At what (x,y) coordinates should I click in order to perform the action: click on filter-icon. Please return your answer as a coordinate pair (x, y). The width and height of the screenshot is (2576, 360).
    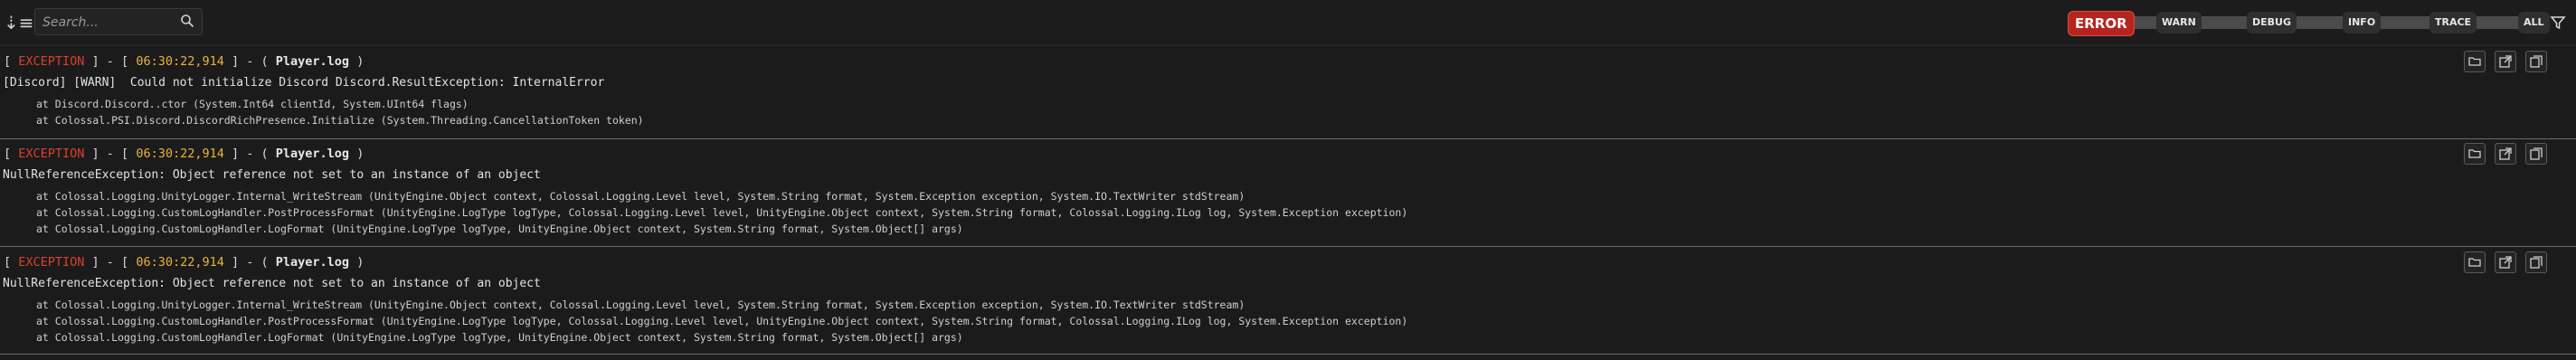
    Looking at the image, I should click on (2558, 23).